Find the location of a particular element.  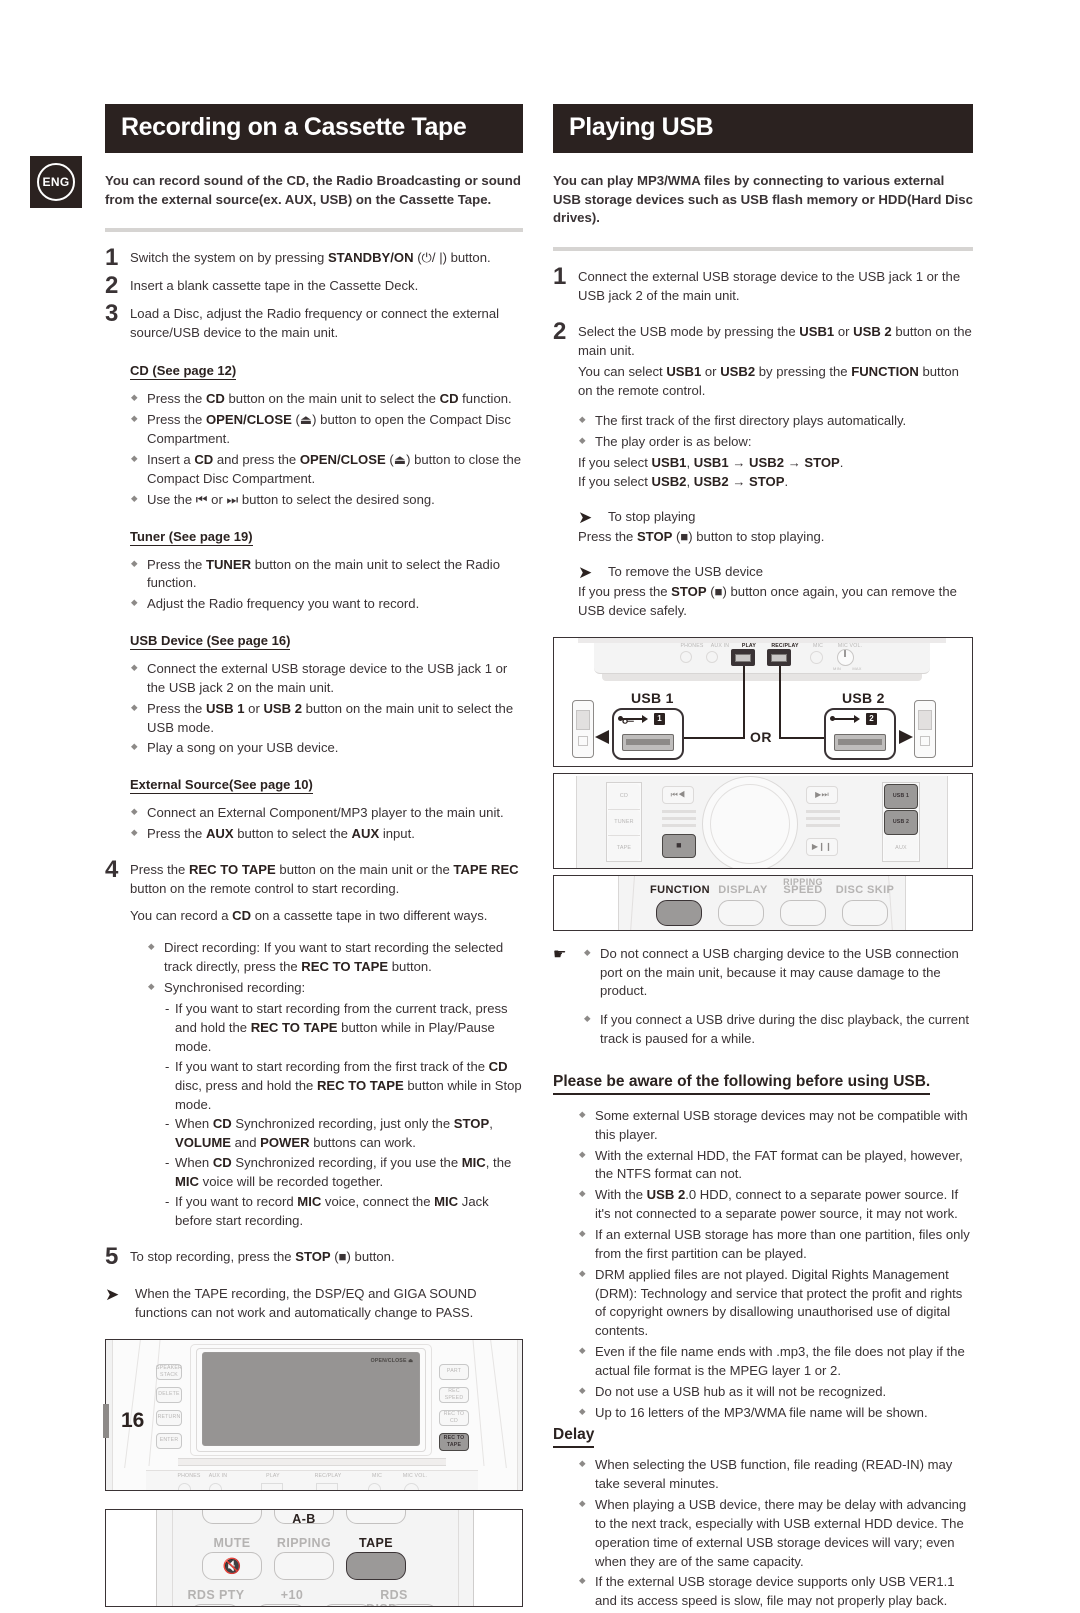

remote-button-mute: 🔇 is located at coordinates (232, 1565).